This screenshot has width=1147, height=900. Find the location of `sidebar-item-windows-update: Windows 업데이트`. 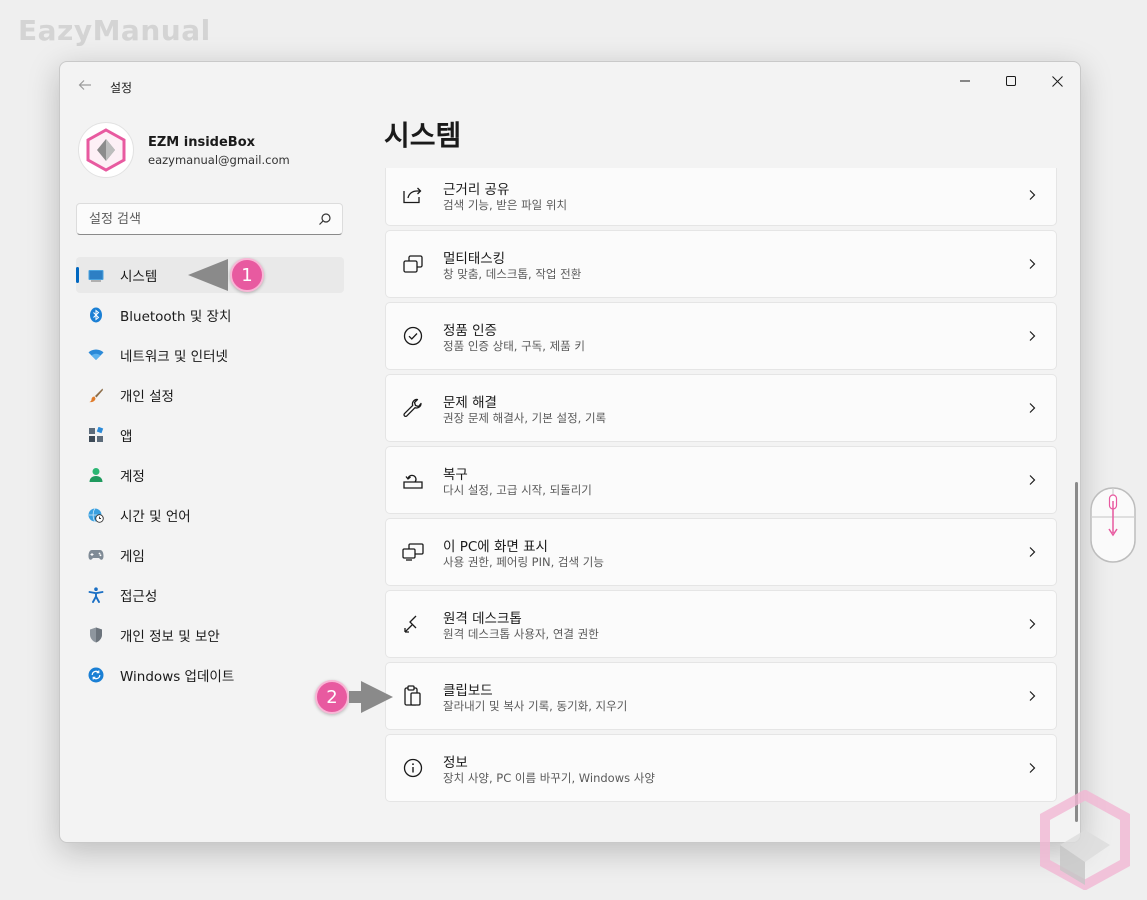

sidebar-item-windows-update: Windows 업데이트 is located at coordinates (210, 675).